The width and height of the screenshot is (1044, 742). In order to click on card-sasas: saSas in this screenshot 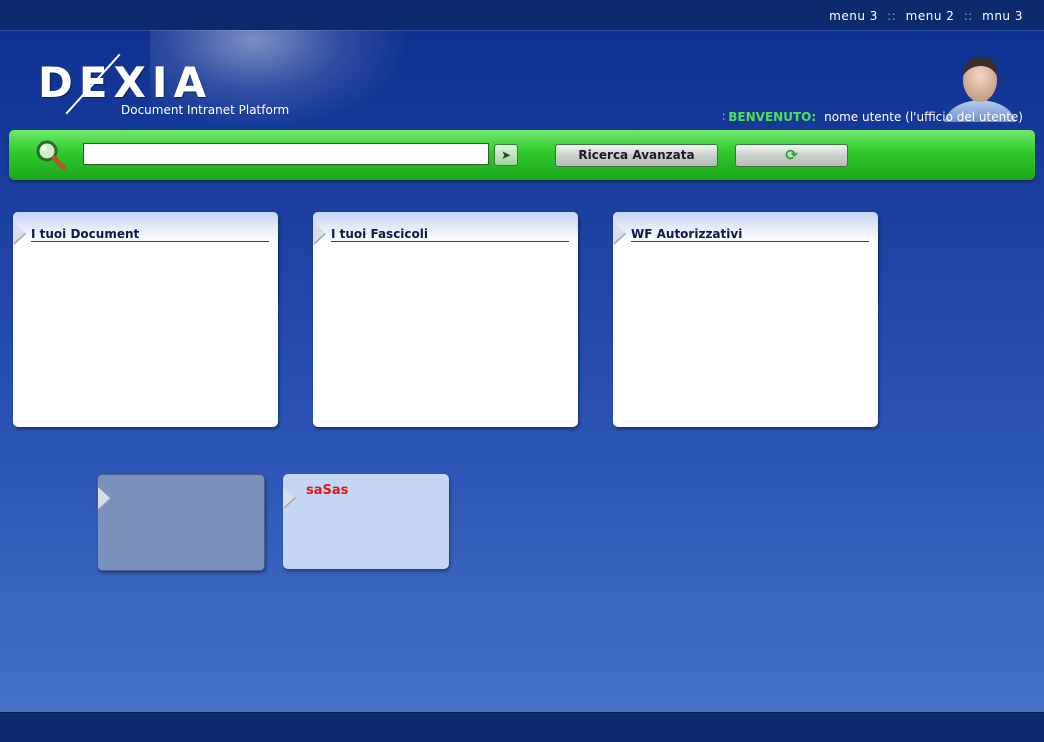, I will do `click(366, 521)`.